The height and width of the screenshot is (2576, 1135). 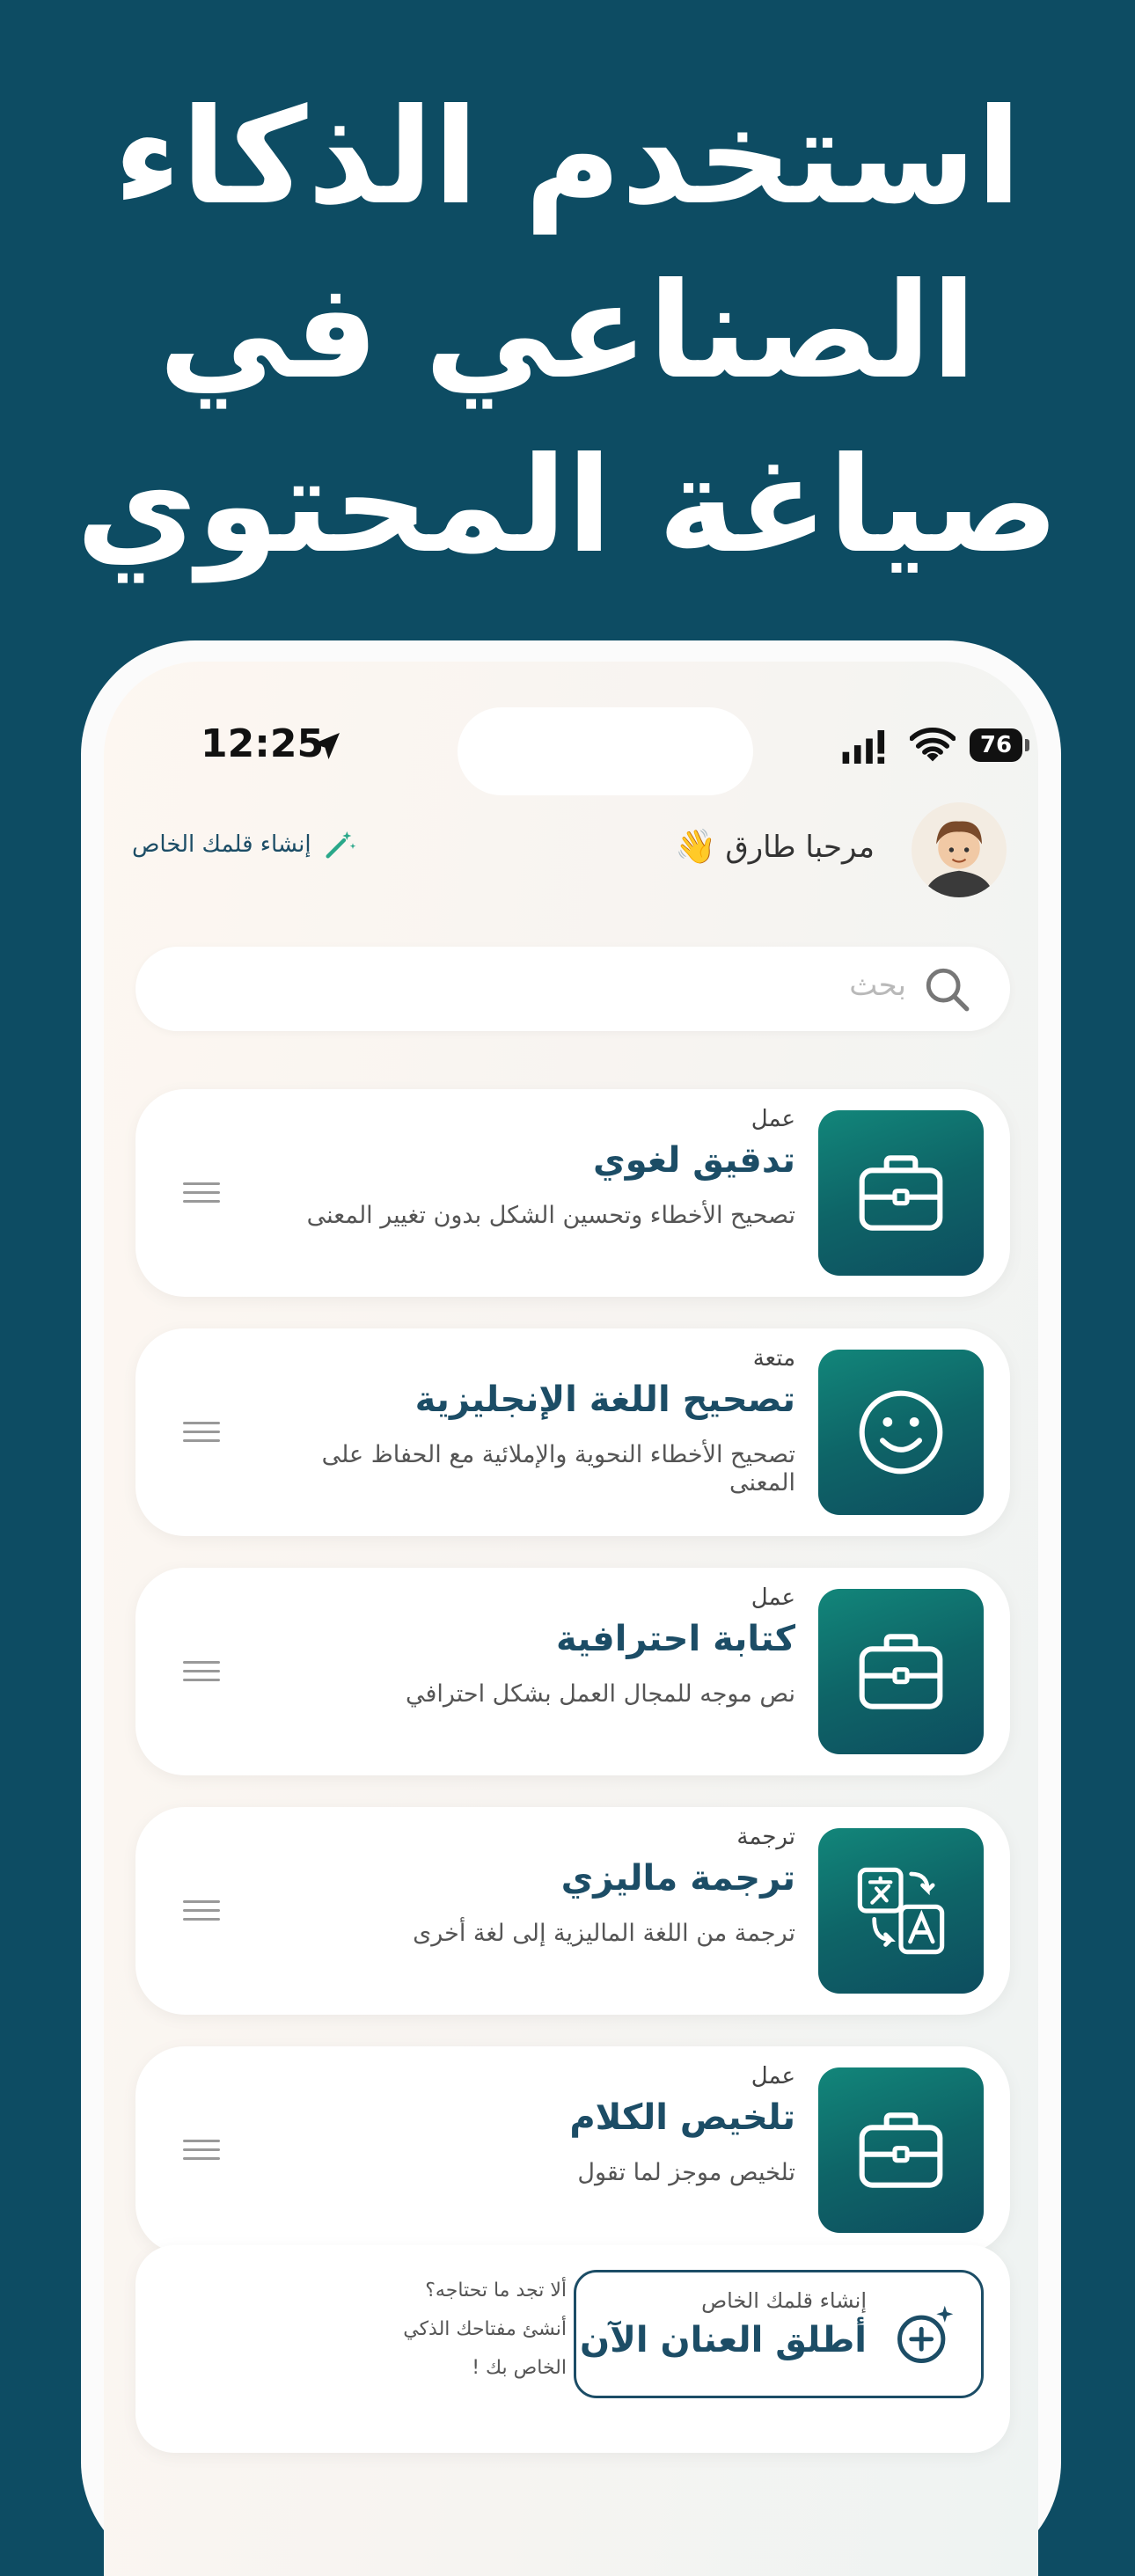 What do you see at coordinates (675, 1639) in the screenshot?
I see `card-title: كتابة احترافية` at bounding box center [675, 1639].